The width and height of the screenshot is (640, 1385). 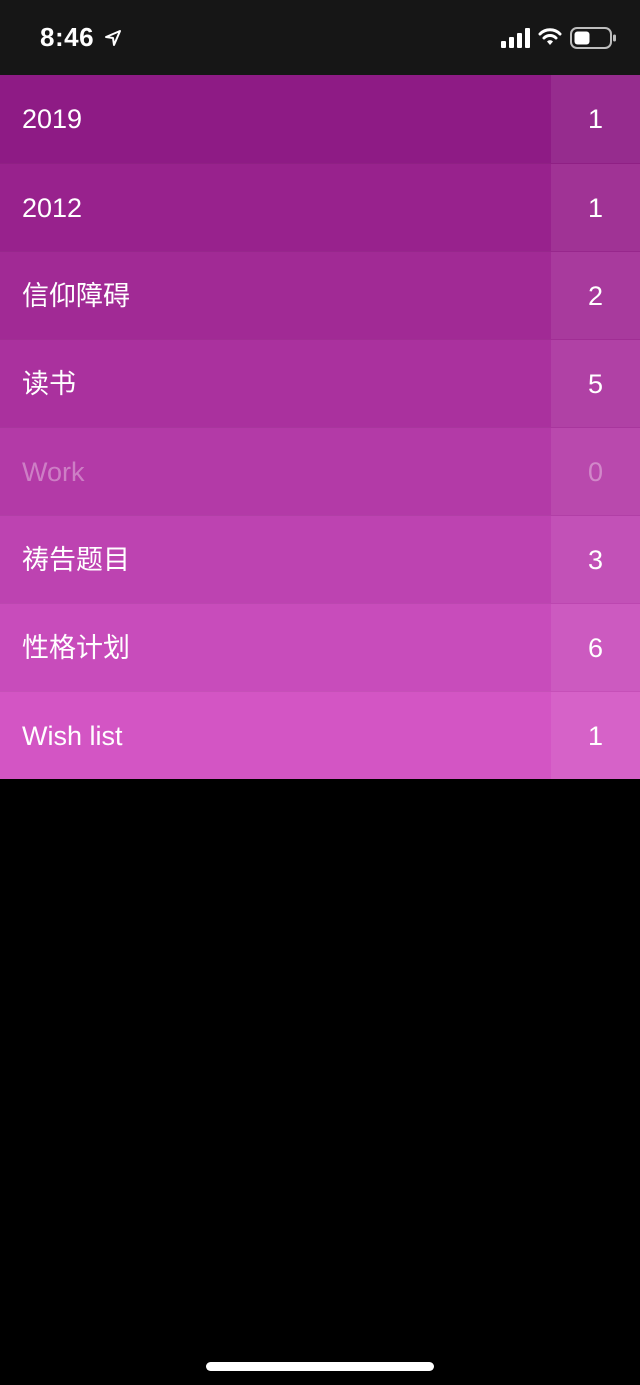 I want to click on item-count-cell: 2, so click(x=595, y=295).